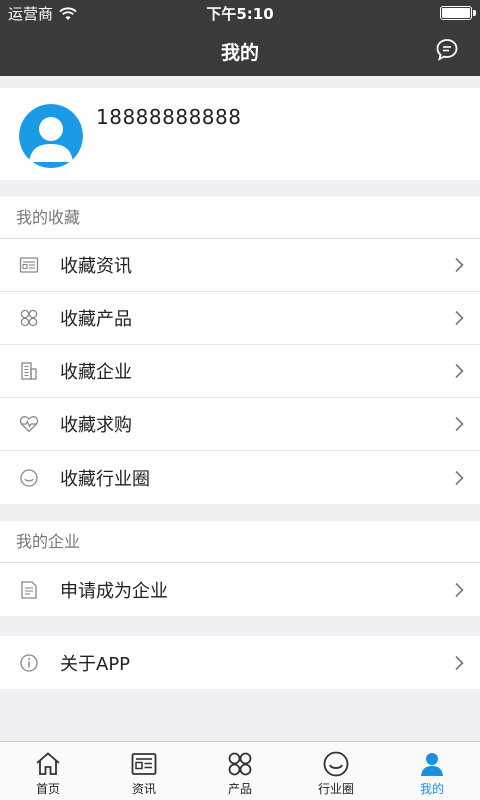 This screenshot has width=480, height=800. Describe the element at coordinates (29, 424) in the screenshot. I see `heartbeat-icon` at that location.